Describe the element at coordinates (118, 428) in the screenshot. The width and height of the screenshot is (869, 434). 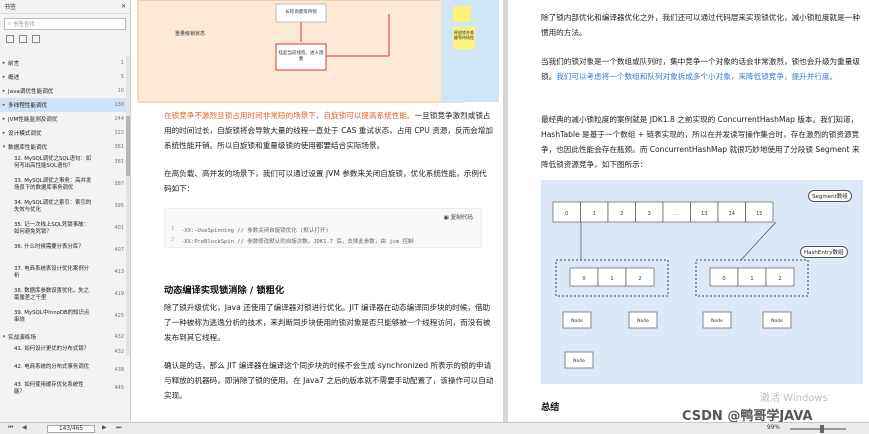
I see `last-page-icon: ⏭` at that location.